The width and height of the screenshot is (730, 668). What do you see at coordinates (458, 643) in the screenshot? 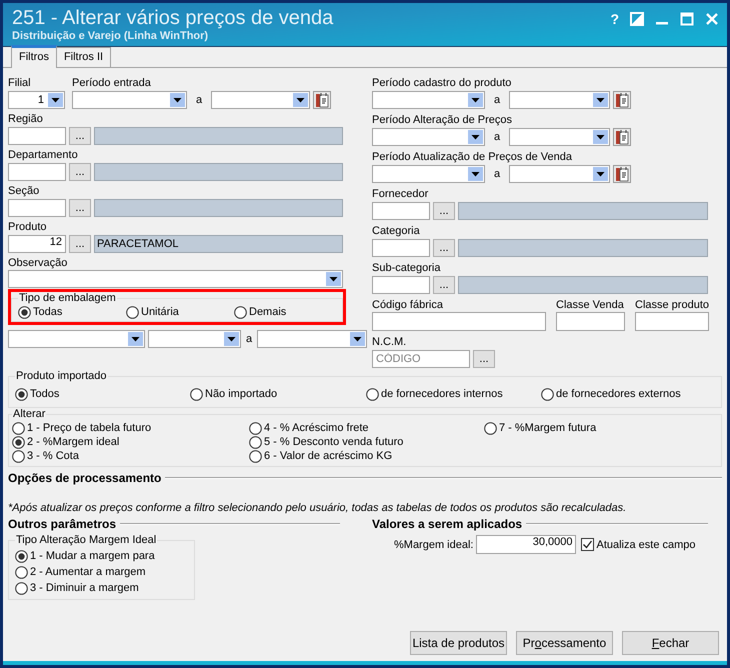
I see `action-button: Lista de produtos` at bounding box center [458, 643].